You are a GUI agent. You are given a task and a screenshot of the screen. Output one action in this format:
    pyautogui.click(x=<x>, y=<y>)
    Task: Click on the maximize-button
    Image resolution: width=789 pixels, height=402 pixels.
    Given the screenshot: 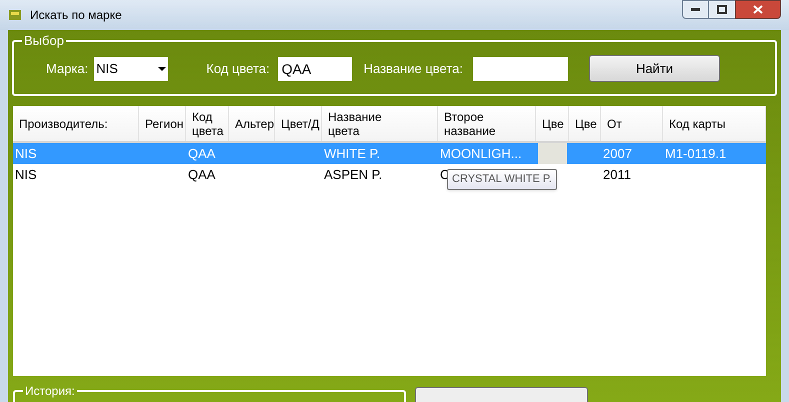 What is the action you would take?
    pyautogui.click(x=722, y=9)
    